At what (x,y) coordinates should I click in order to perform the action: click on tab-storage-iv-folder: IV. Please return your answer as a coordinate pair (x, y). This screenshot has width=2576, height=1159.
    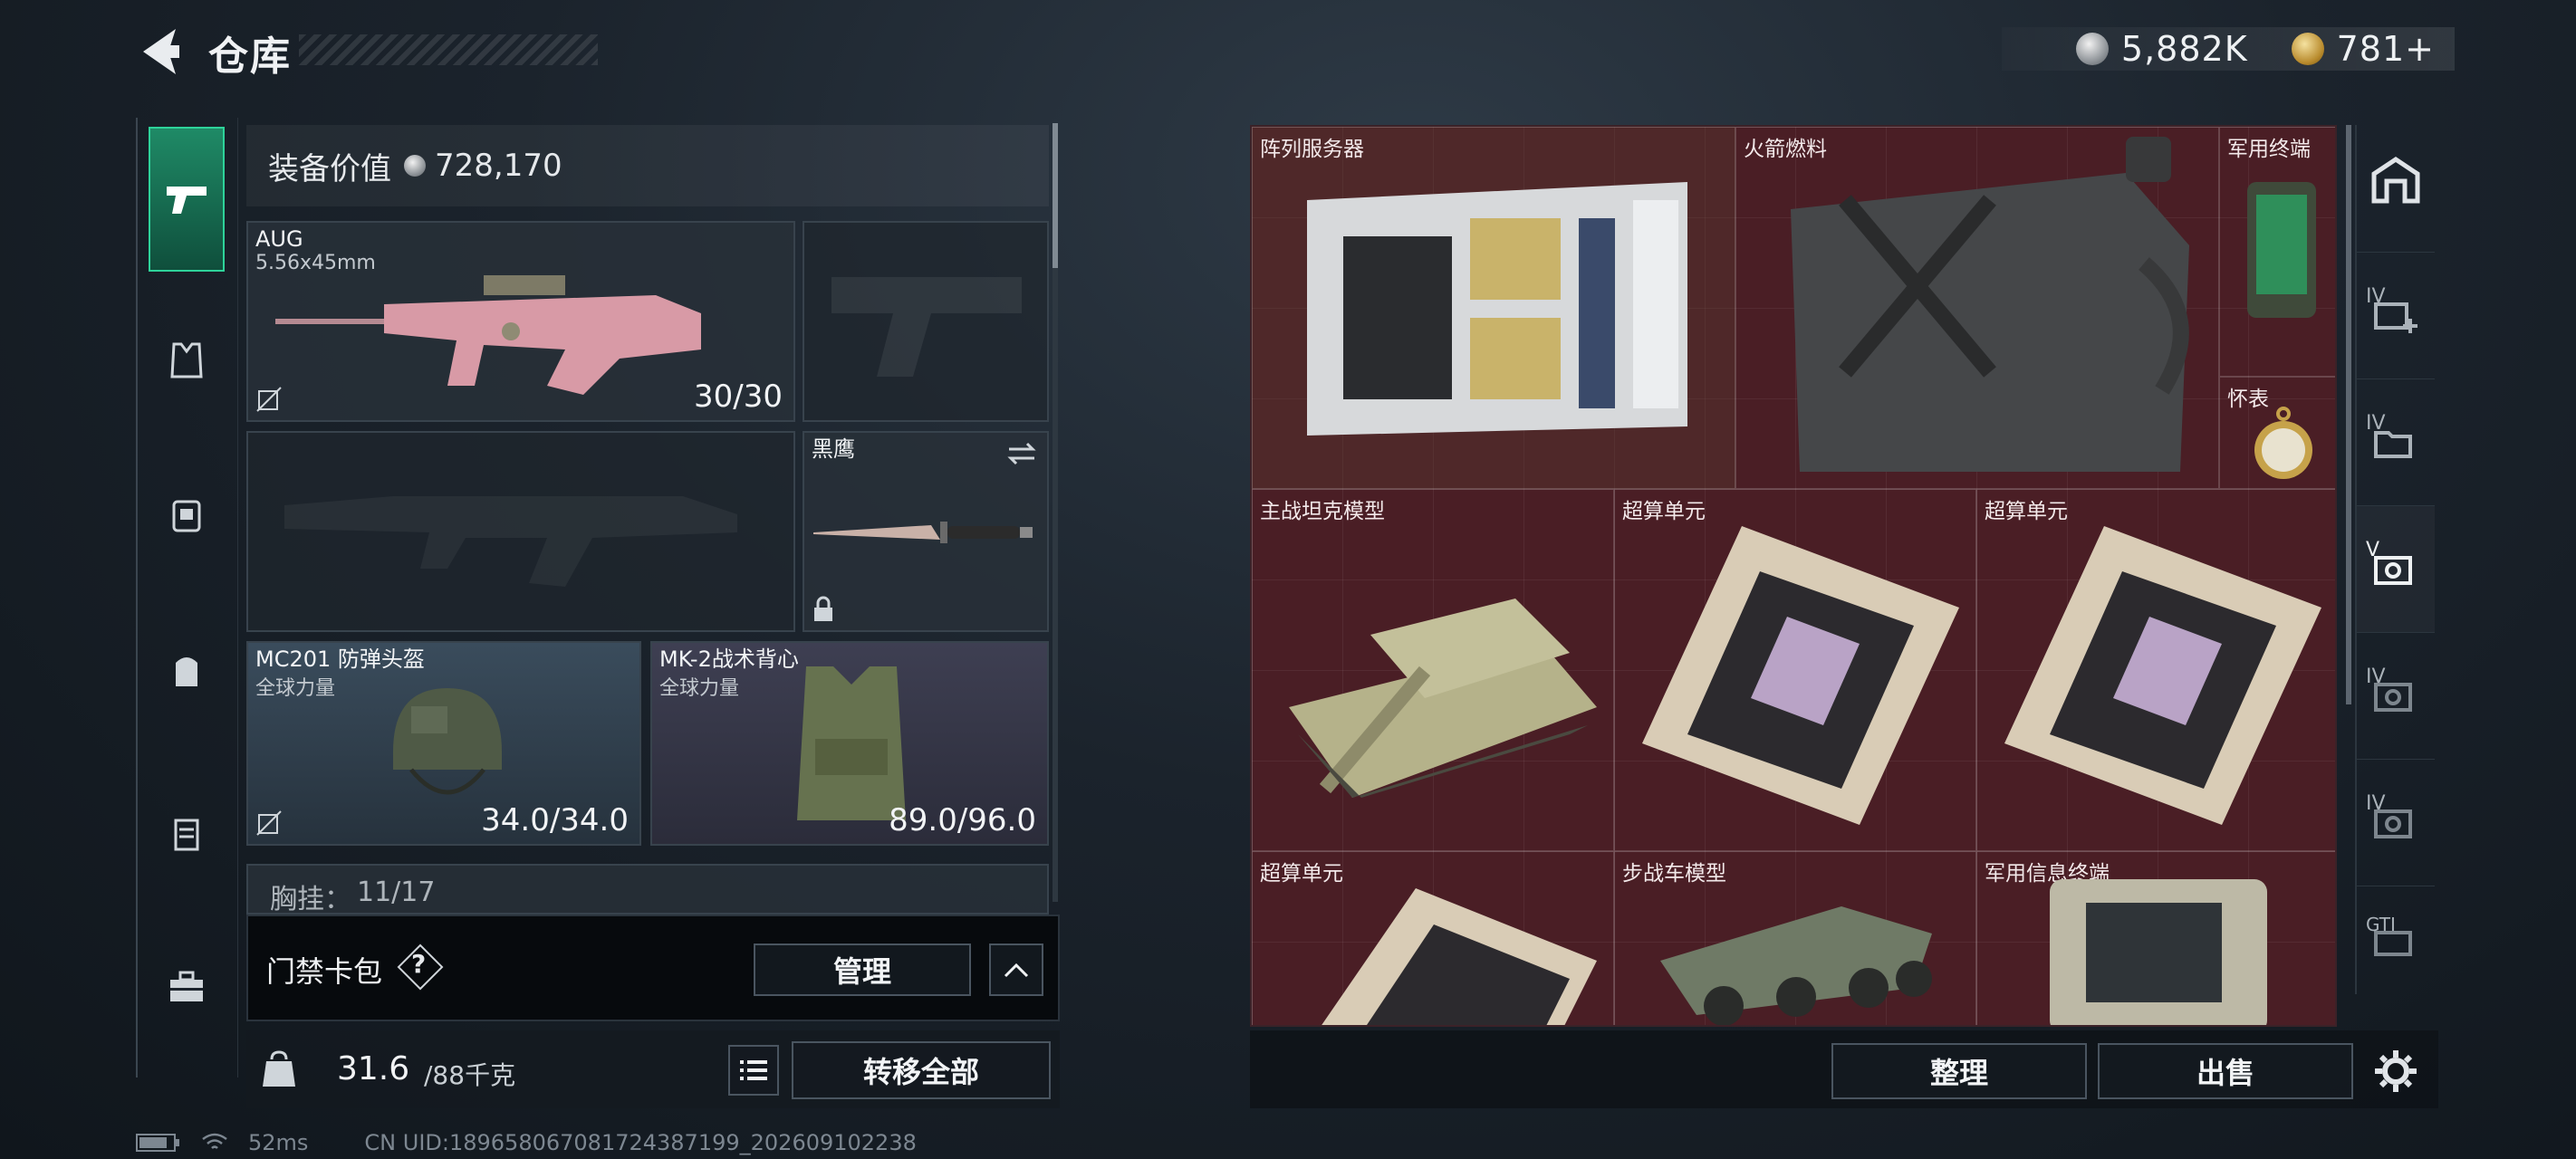
    Looking at the image, I should click on (2396, 442).